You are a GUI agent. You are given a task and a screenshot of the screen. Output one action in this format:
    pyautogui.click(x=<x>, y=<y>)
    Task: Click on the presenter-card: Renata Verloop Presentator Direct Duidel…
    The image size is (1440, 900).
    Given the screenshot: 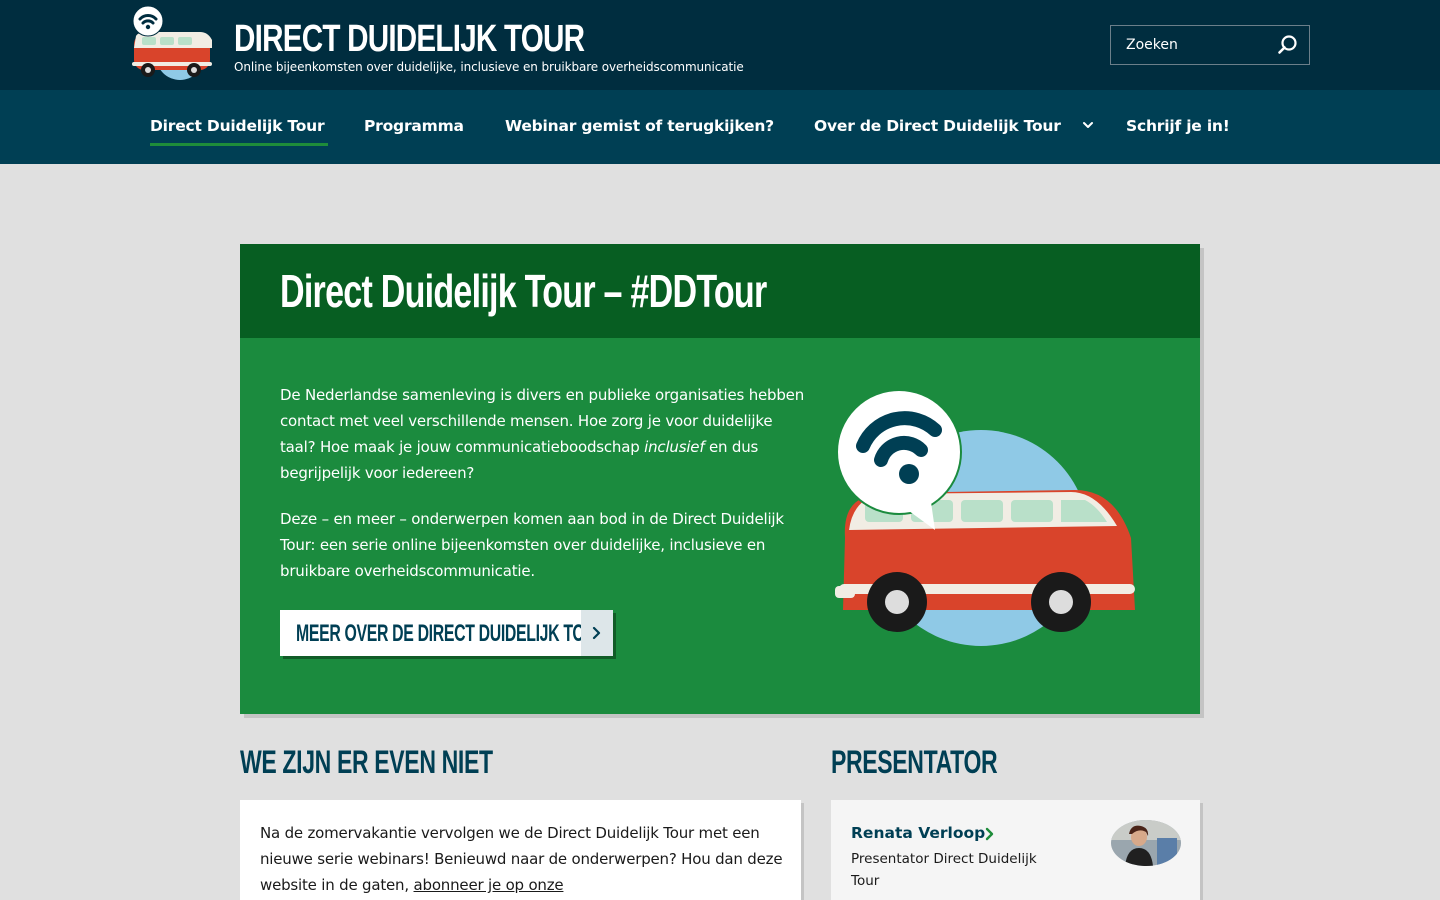 What is the action you would take?
    pyautogui.click(x=1015, y=850)
    